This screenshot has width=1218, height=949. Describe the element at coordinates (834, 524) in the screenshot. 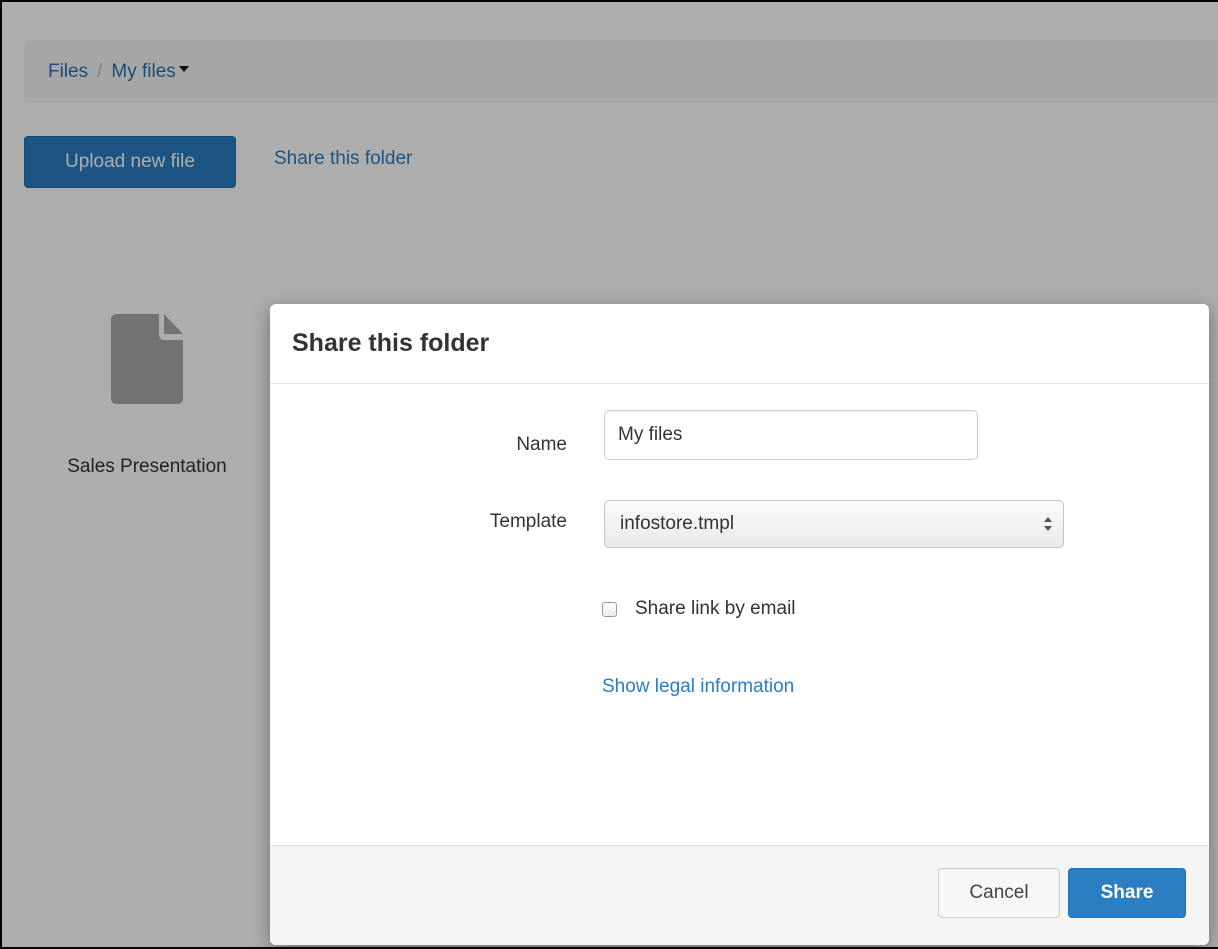

I see `template-select: infostore.tmpl` at that location.